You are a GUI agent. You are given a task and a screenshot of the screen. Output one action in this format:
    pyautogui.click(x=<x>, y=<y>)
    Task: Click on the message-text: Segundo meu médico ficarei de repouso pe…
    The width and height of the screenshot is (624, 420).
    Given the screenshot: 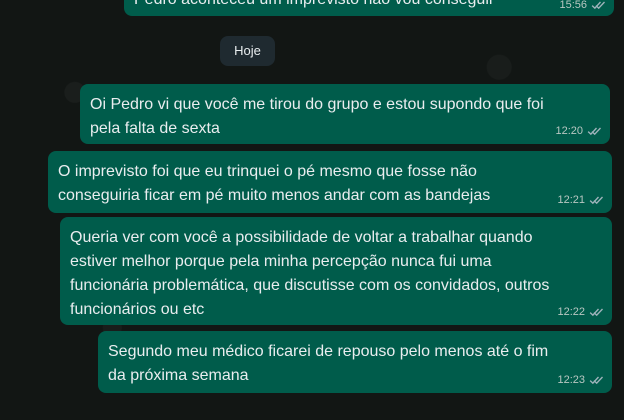 What is the action you would take?
    pyautogui.click(x=328, y=363)
    